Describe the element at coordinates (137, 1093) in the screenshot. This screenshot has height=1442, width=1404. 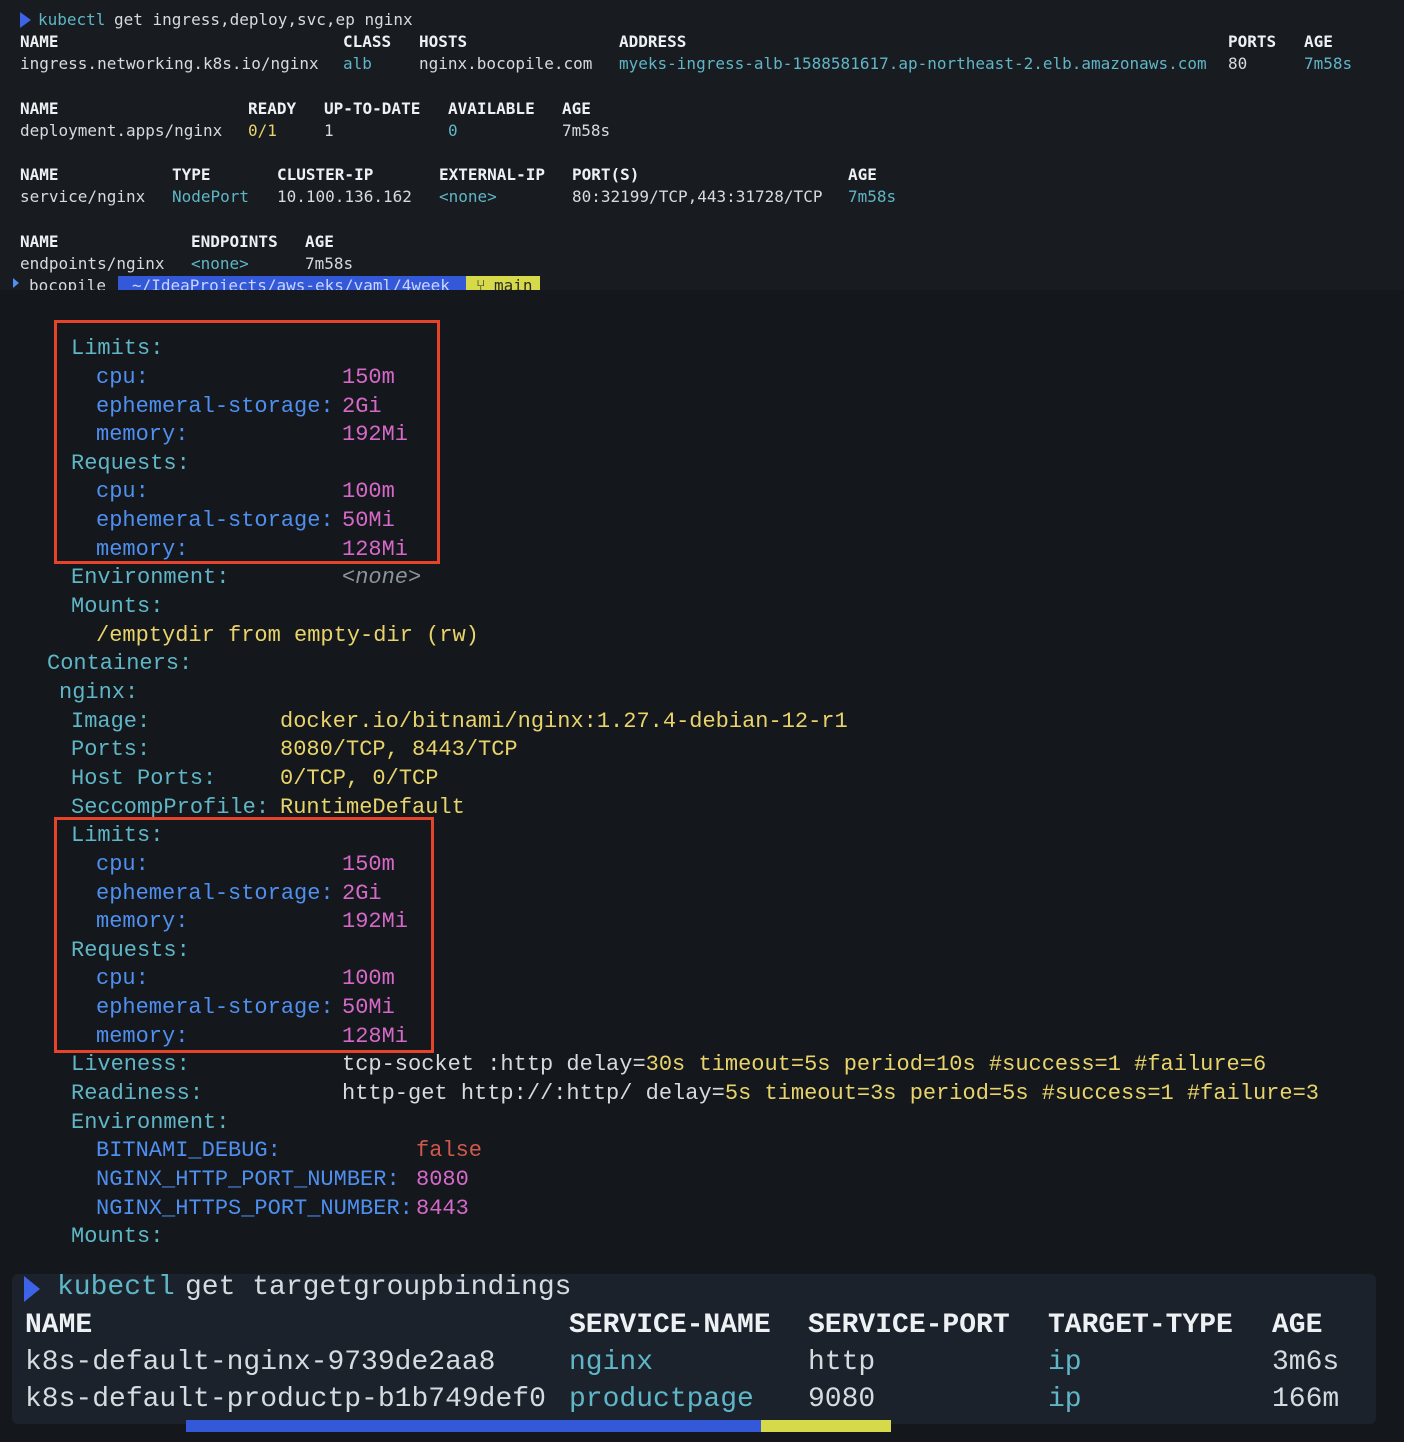
I see `readiness-label: Readiness:` at that location.